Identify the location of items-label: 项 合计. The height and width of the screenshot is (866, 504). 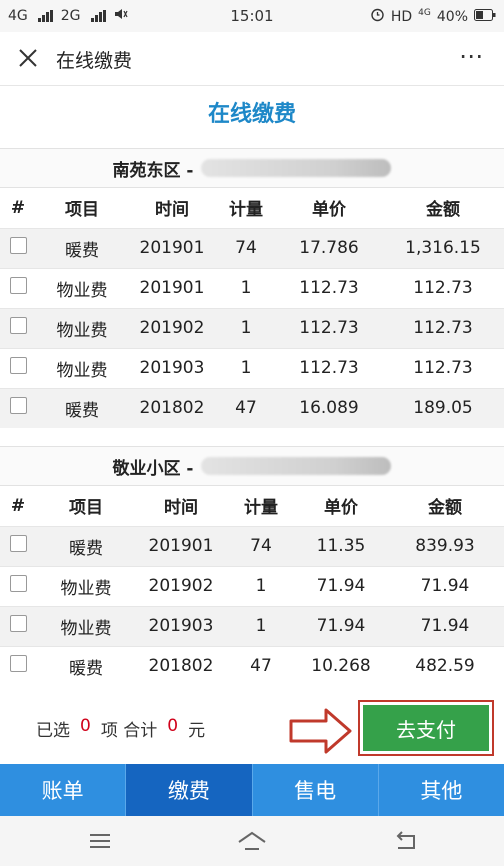
(129, 731).